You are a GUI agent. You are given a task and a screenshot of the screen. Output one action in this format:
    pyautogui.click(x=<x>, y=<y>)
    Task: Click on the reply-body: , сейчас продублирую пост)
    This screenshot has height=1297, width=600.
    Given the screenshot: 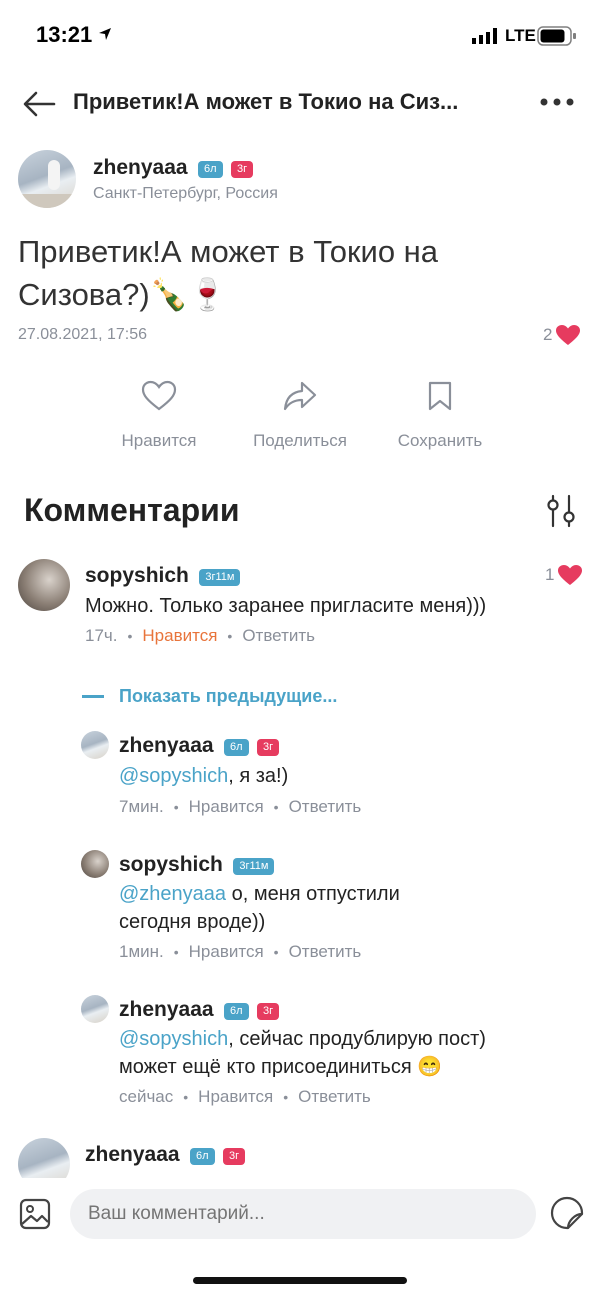 What is the action you would take?
    pyautogui.click(x=357, y=1039)
    